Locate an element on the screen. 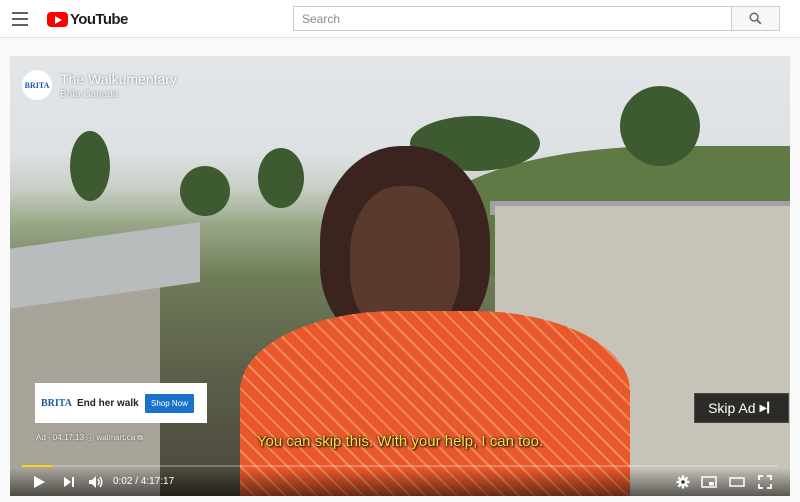 This screenshot has width=800, height=502. play-icon is located at coordinates (39, 482).